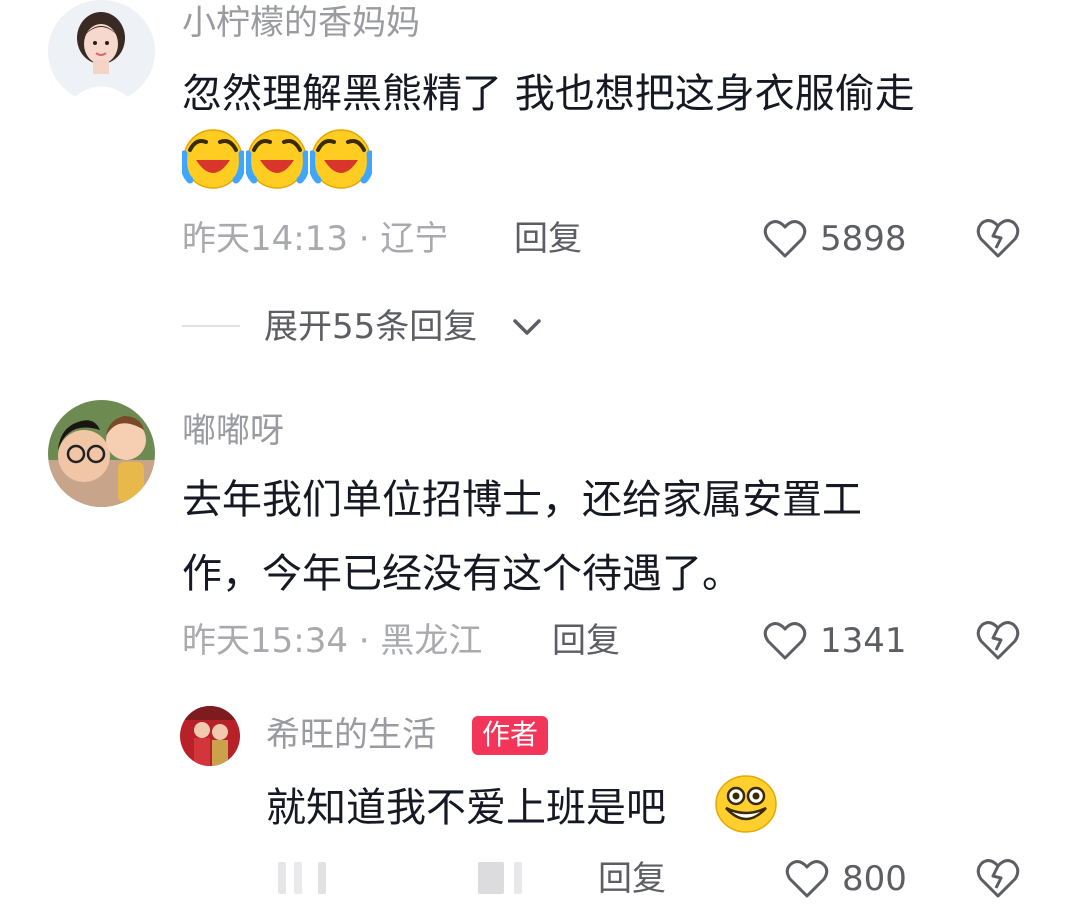 The image size is (1080, 922). Describe the element at coordinates (233, 431) in the screenshot. I see `username: 嘟嘟呀` at that location.